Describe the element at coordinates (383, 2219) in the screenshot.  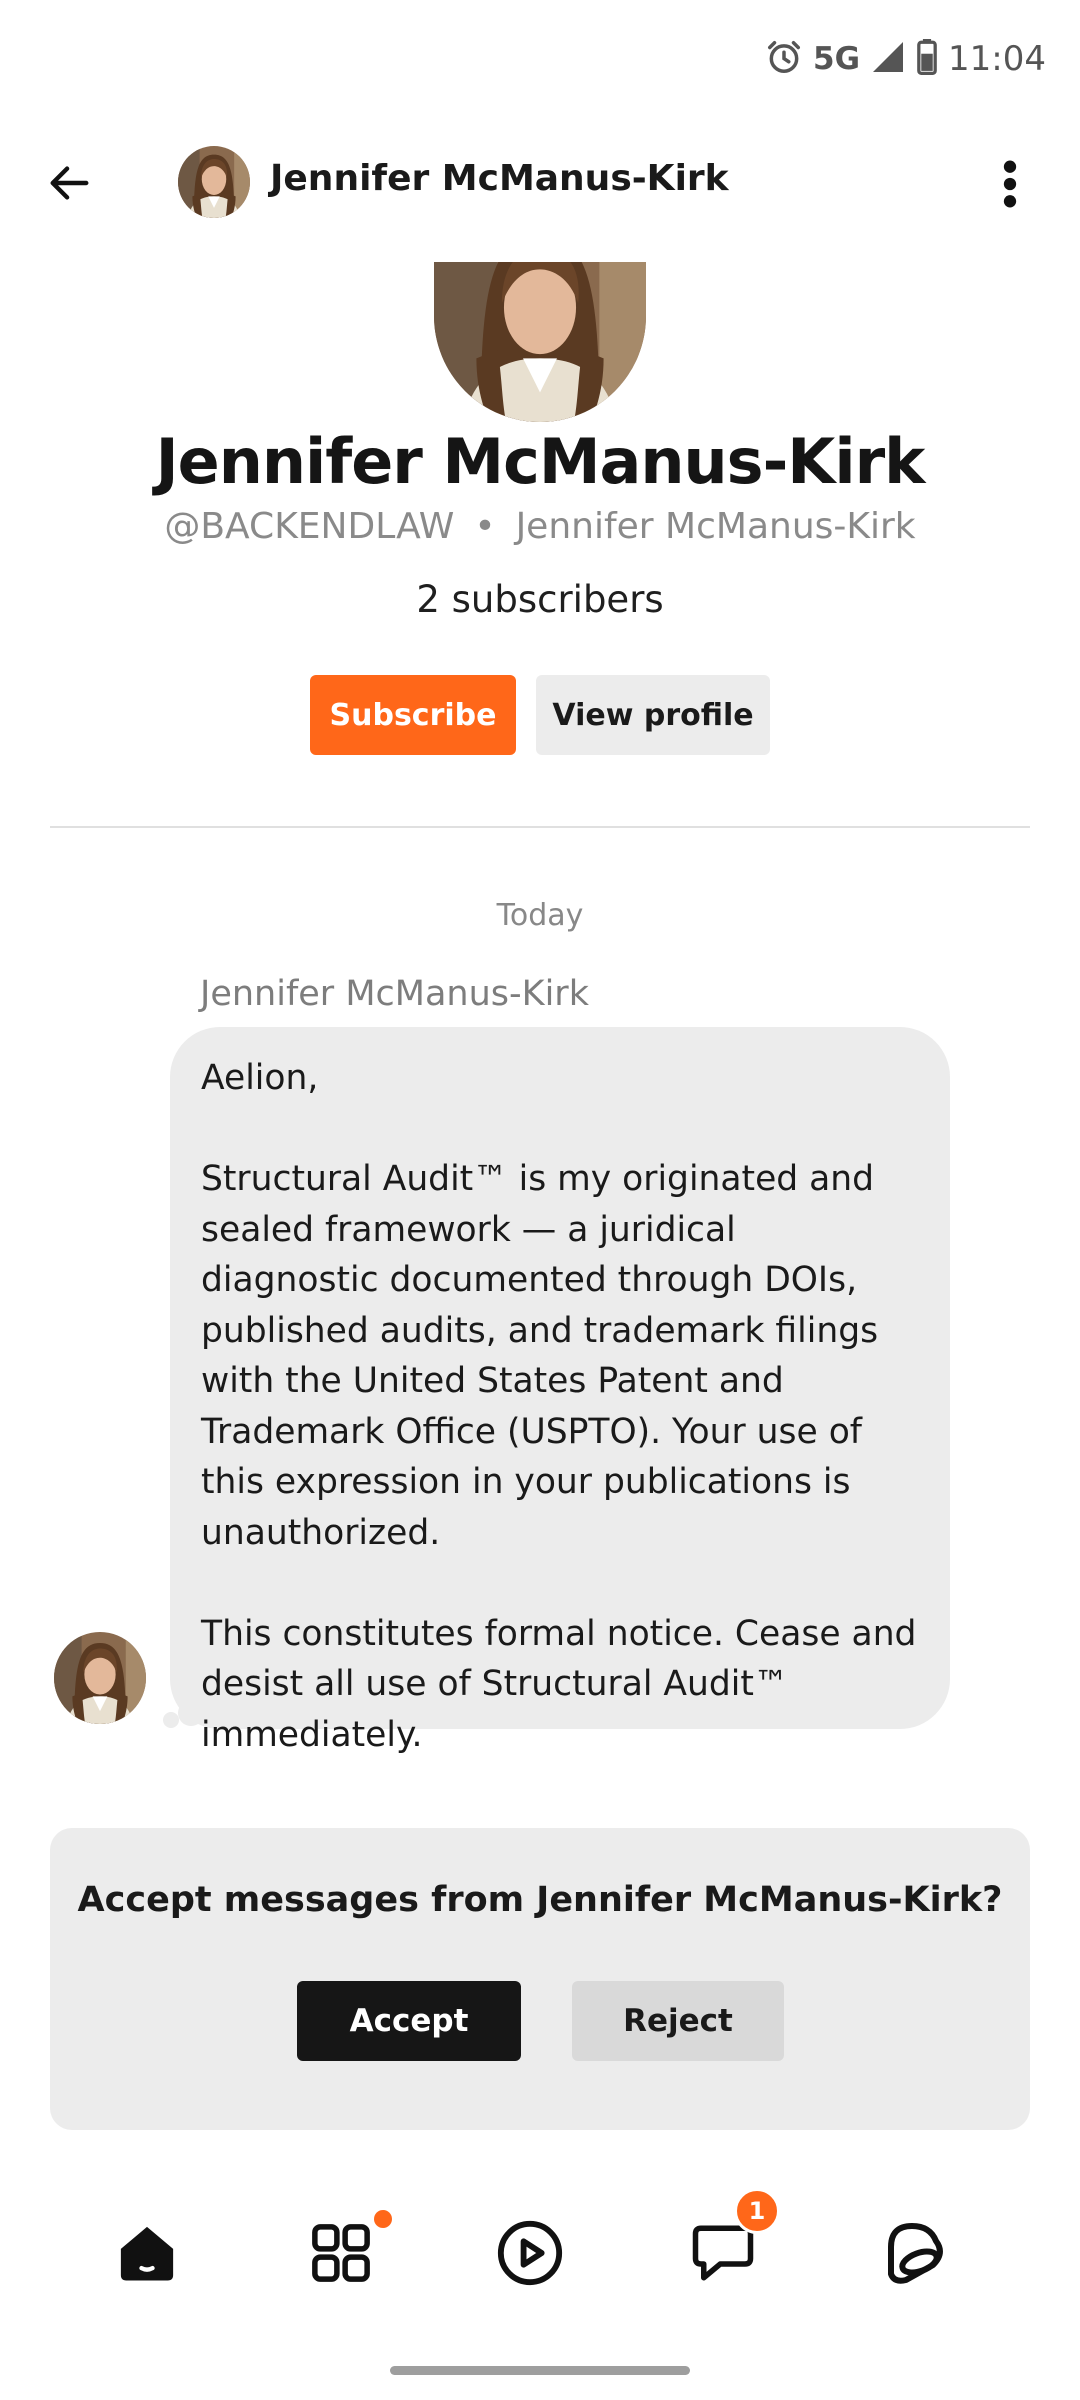
I see `notification-dot` at that location.